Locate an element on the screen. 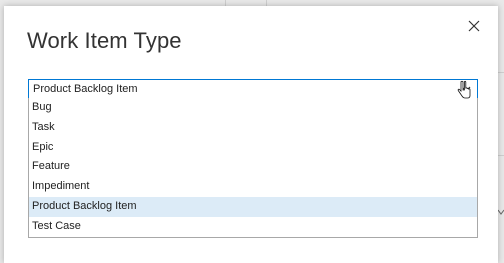 The width and height of the screenshot is (504, 263). chevron-down-icon is located at coordinates (501, 212).